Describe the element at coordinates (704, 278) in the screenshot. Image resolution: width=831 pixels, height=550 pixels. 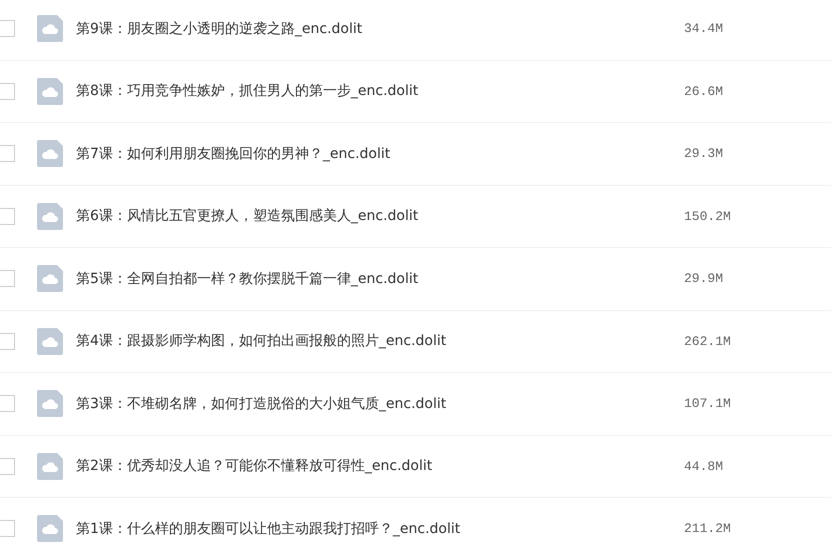
I see `file-size: 29.9M` at that location.